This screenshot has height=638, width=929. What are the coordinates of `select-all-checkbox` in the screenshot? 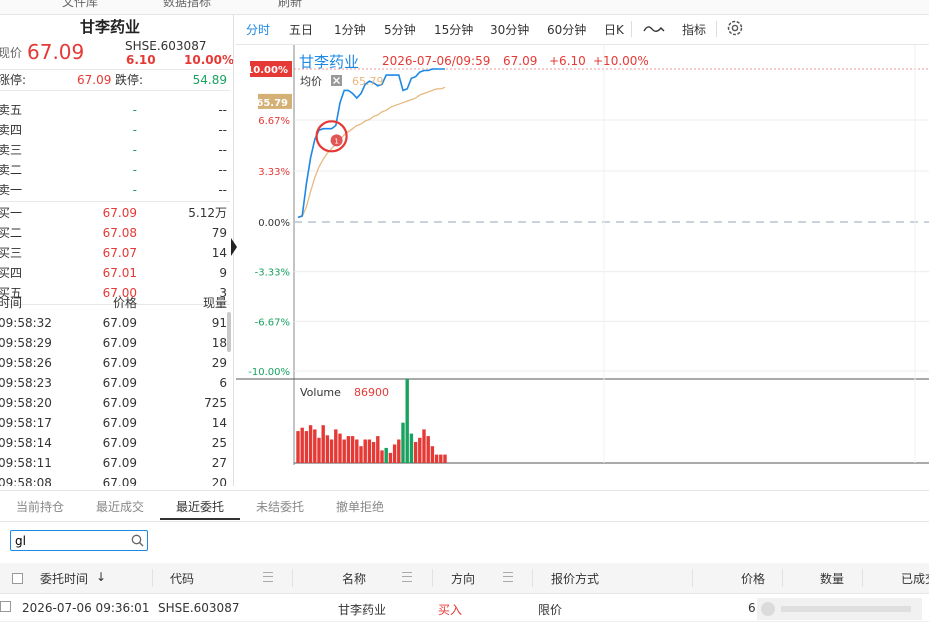 It's located at (17, 578).